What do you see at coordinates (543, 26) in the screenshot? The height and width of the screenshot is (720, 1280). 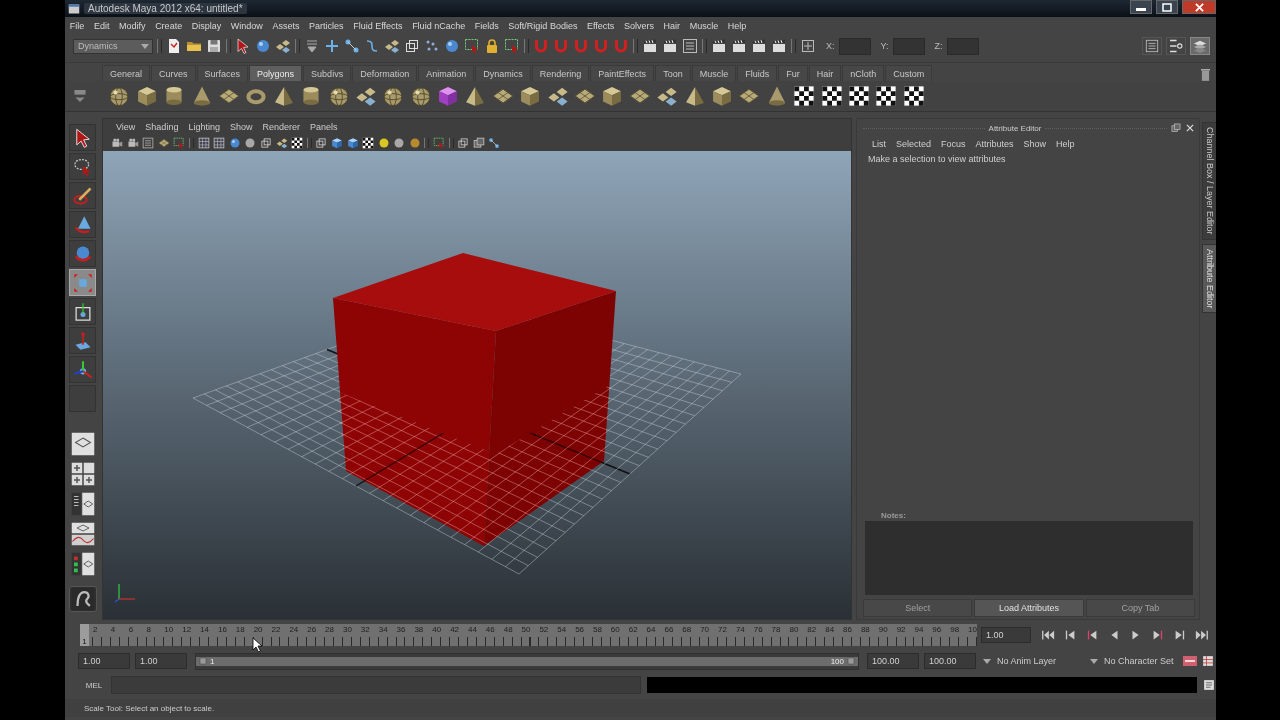 I see `menu-item: Soft/Rigid Bodies` at bounding box center [543, 26].